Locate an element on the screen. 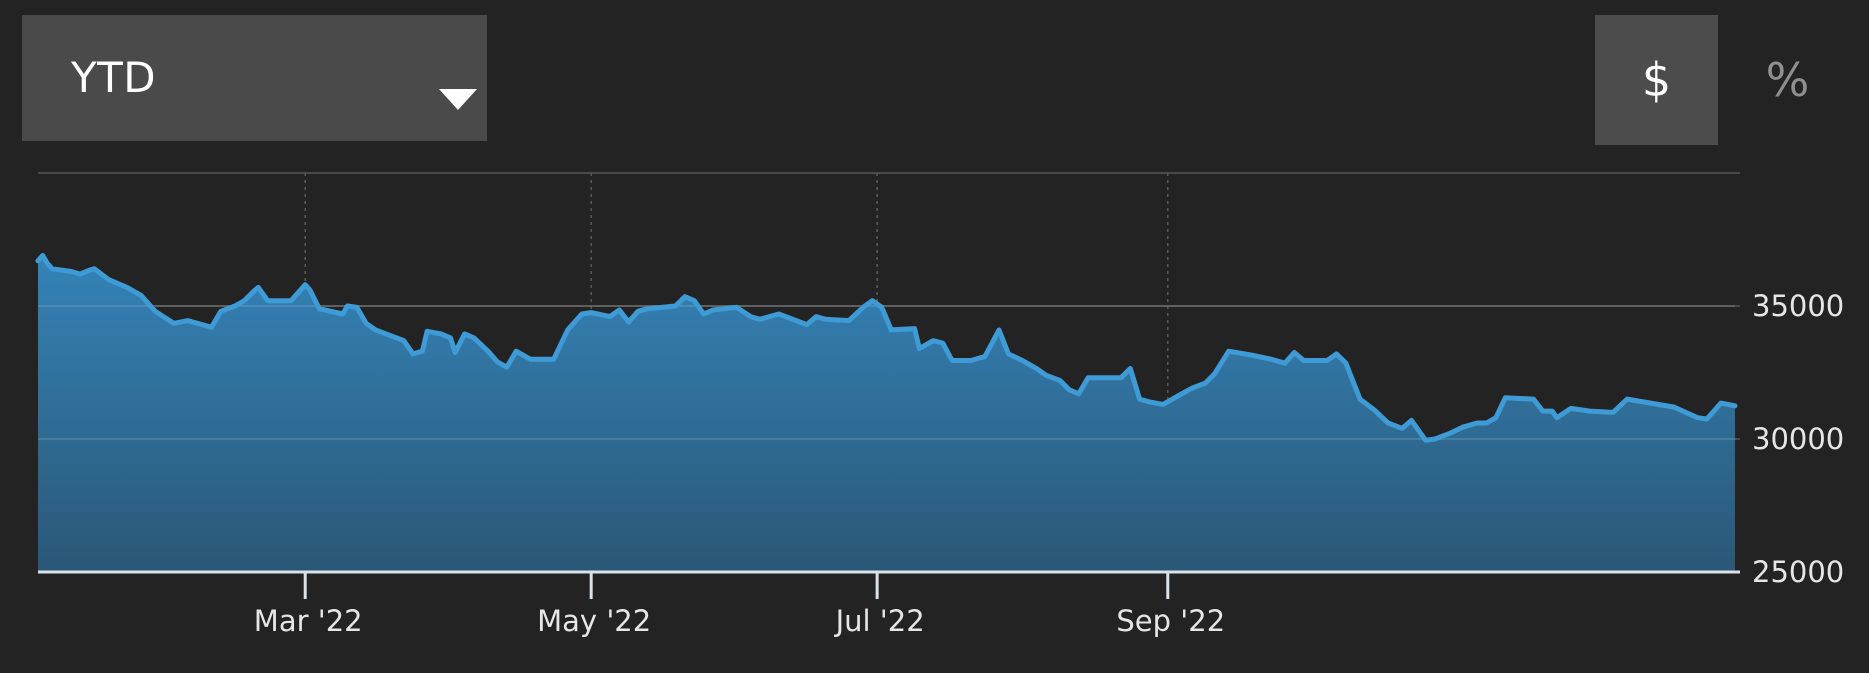  x-tick-label: May '22 is located at coordinates (594, 621).